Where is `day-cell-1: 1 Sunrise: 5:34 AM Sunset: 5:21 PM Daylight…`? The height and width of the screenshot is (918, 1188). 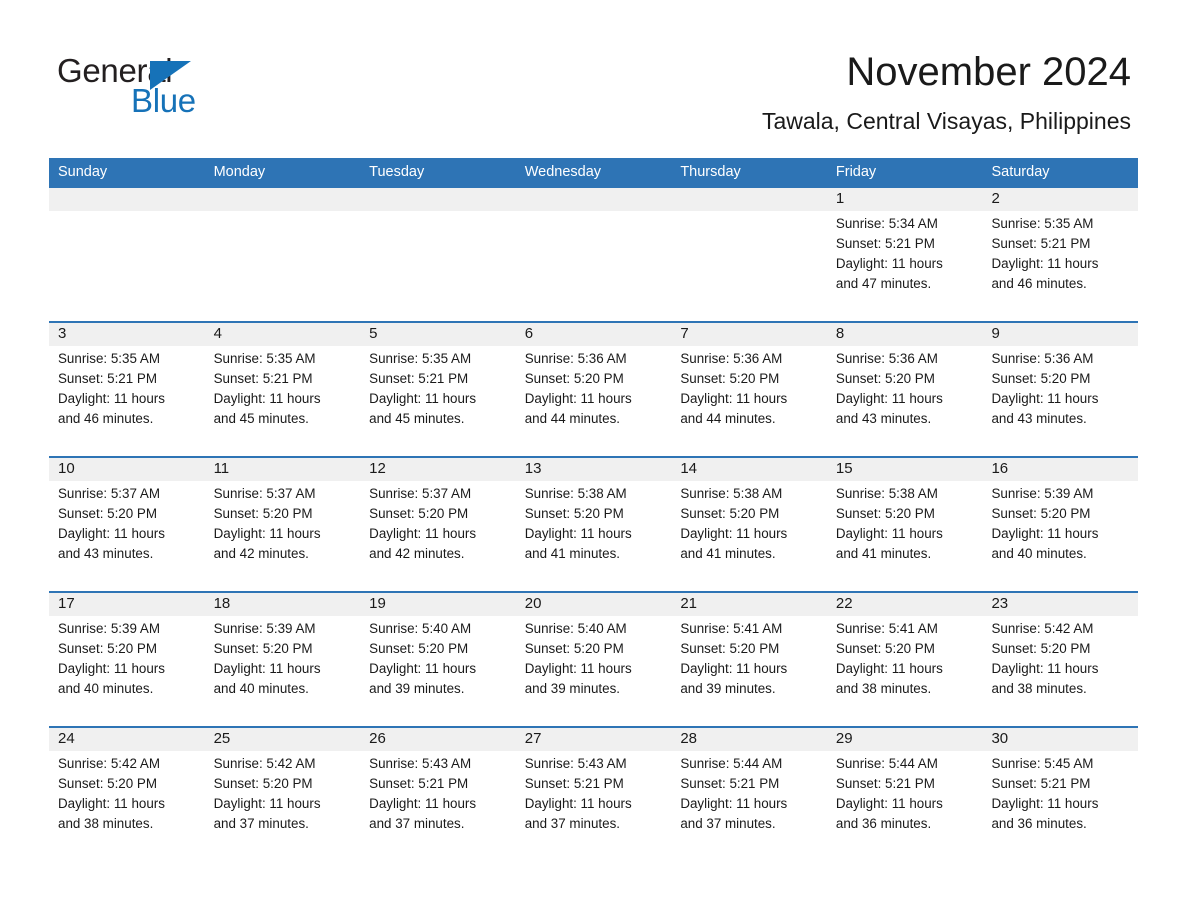 day-cell-1: 1 Sunrise: 5:34 AM Sunset: 5:21 PM Daylight… is located at coordinates (905, 254).